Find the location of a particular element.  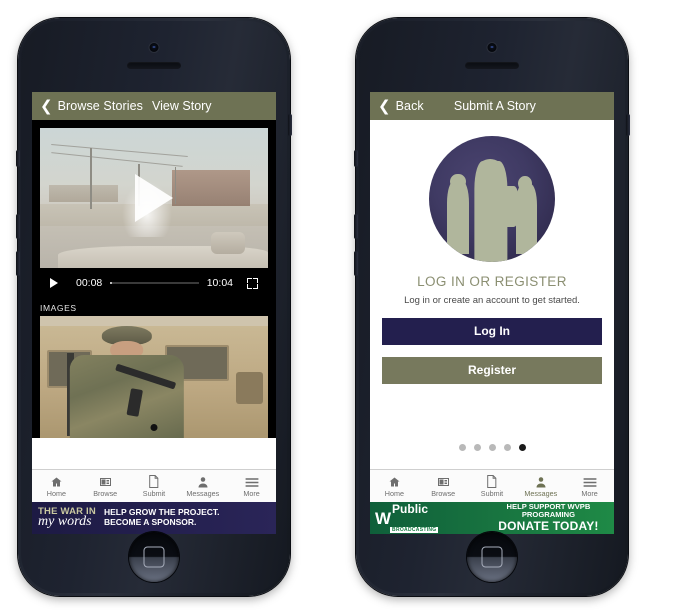

story-photo-soldier is located at coordinates (154, 377).